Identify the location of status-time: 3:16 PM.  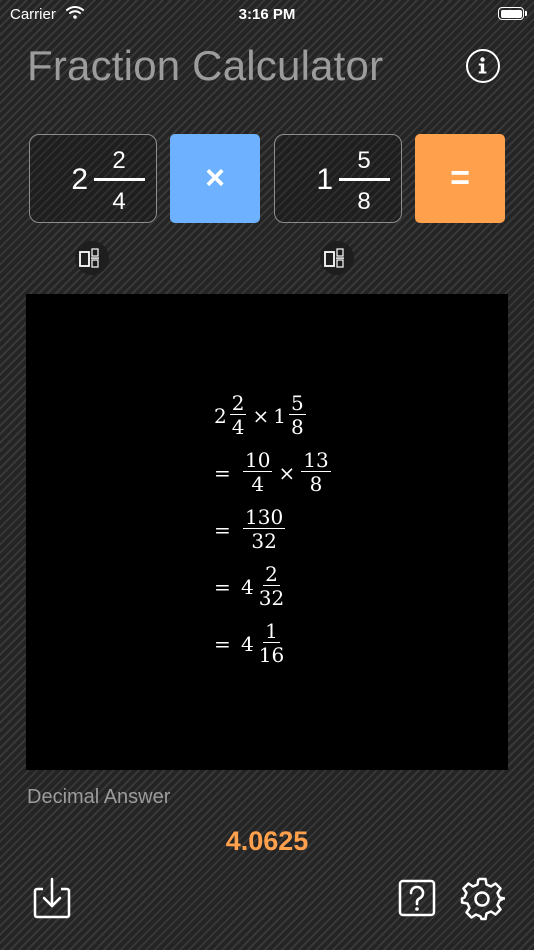
(267, 14).